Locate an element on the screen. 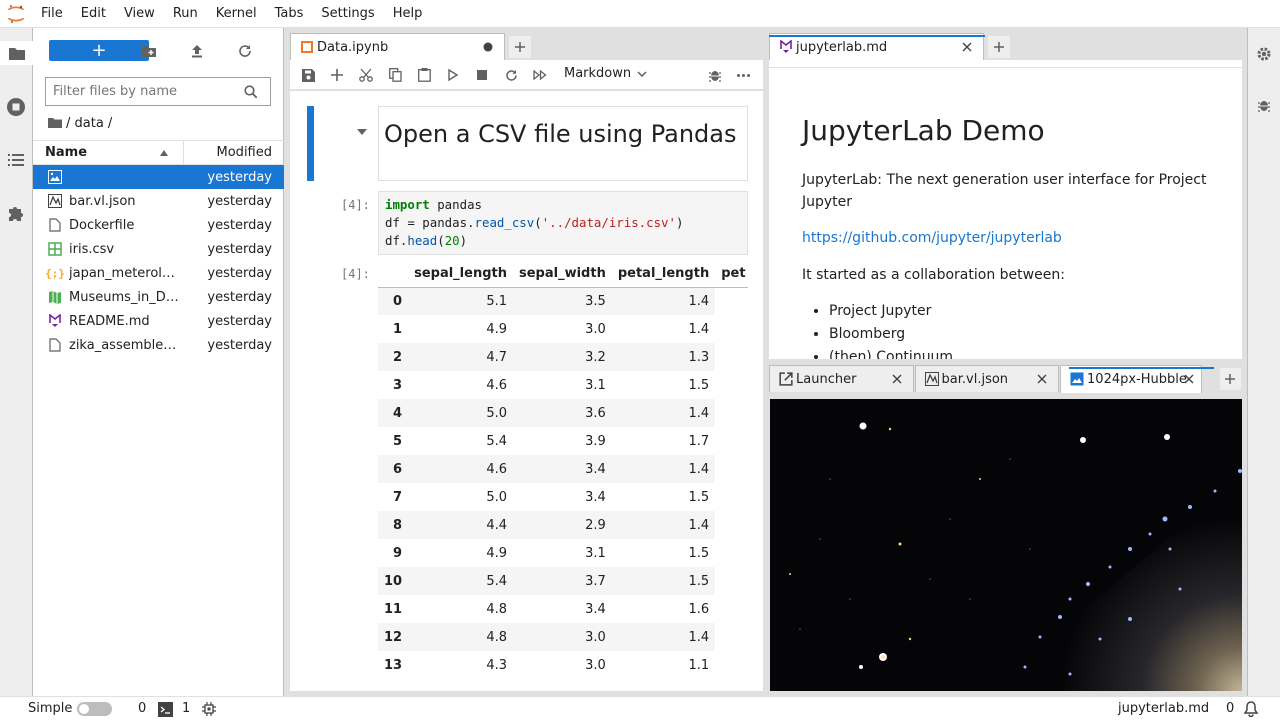 This screenshot has height=720, width=1280. terminal-count: 0 is located at coordinates (142, 708).